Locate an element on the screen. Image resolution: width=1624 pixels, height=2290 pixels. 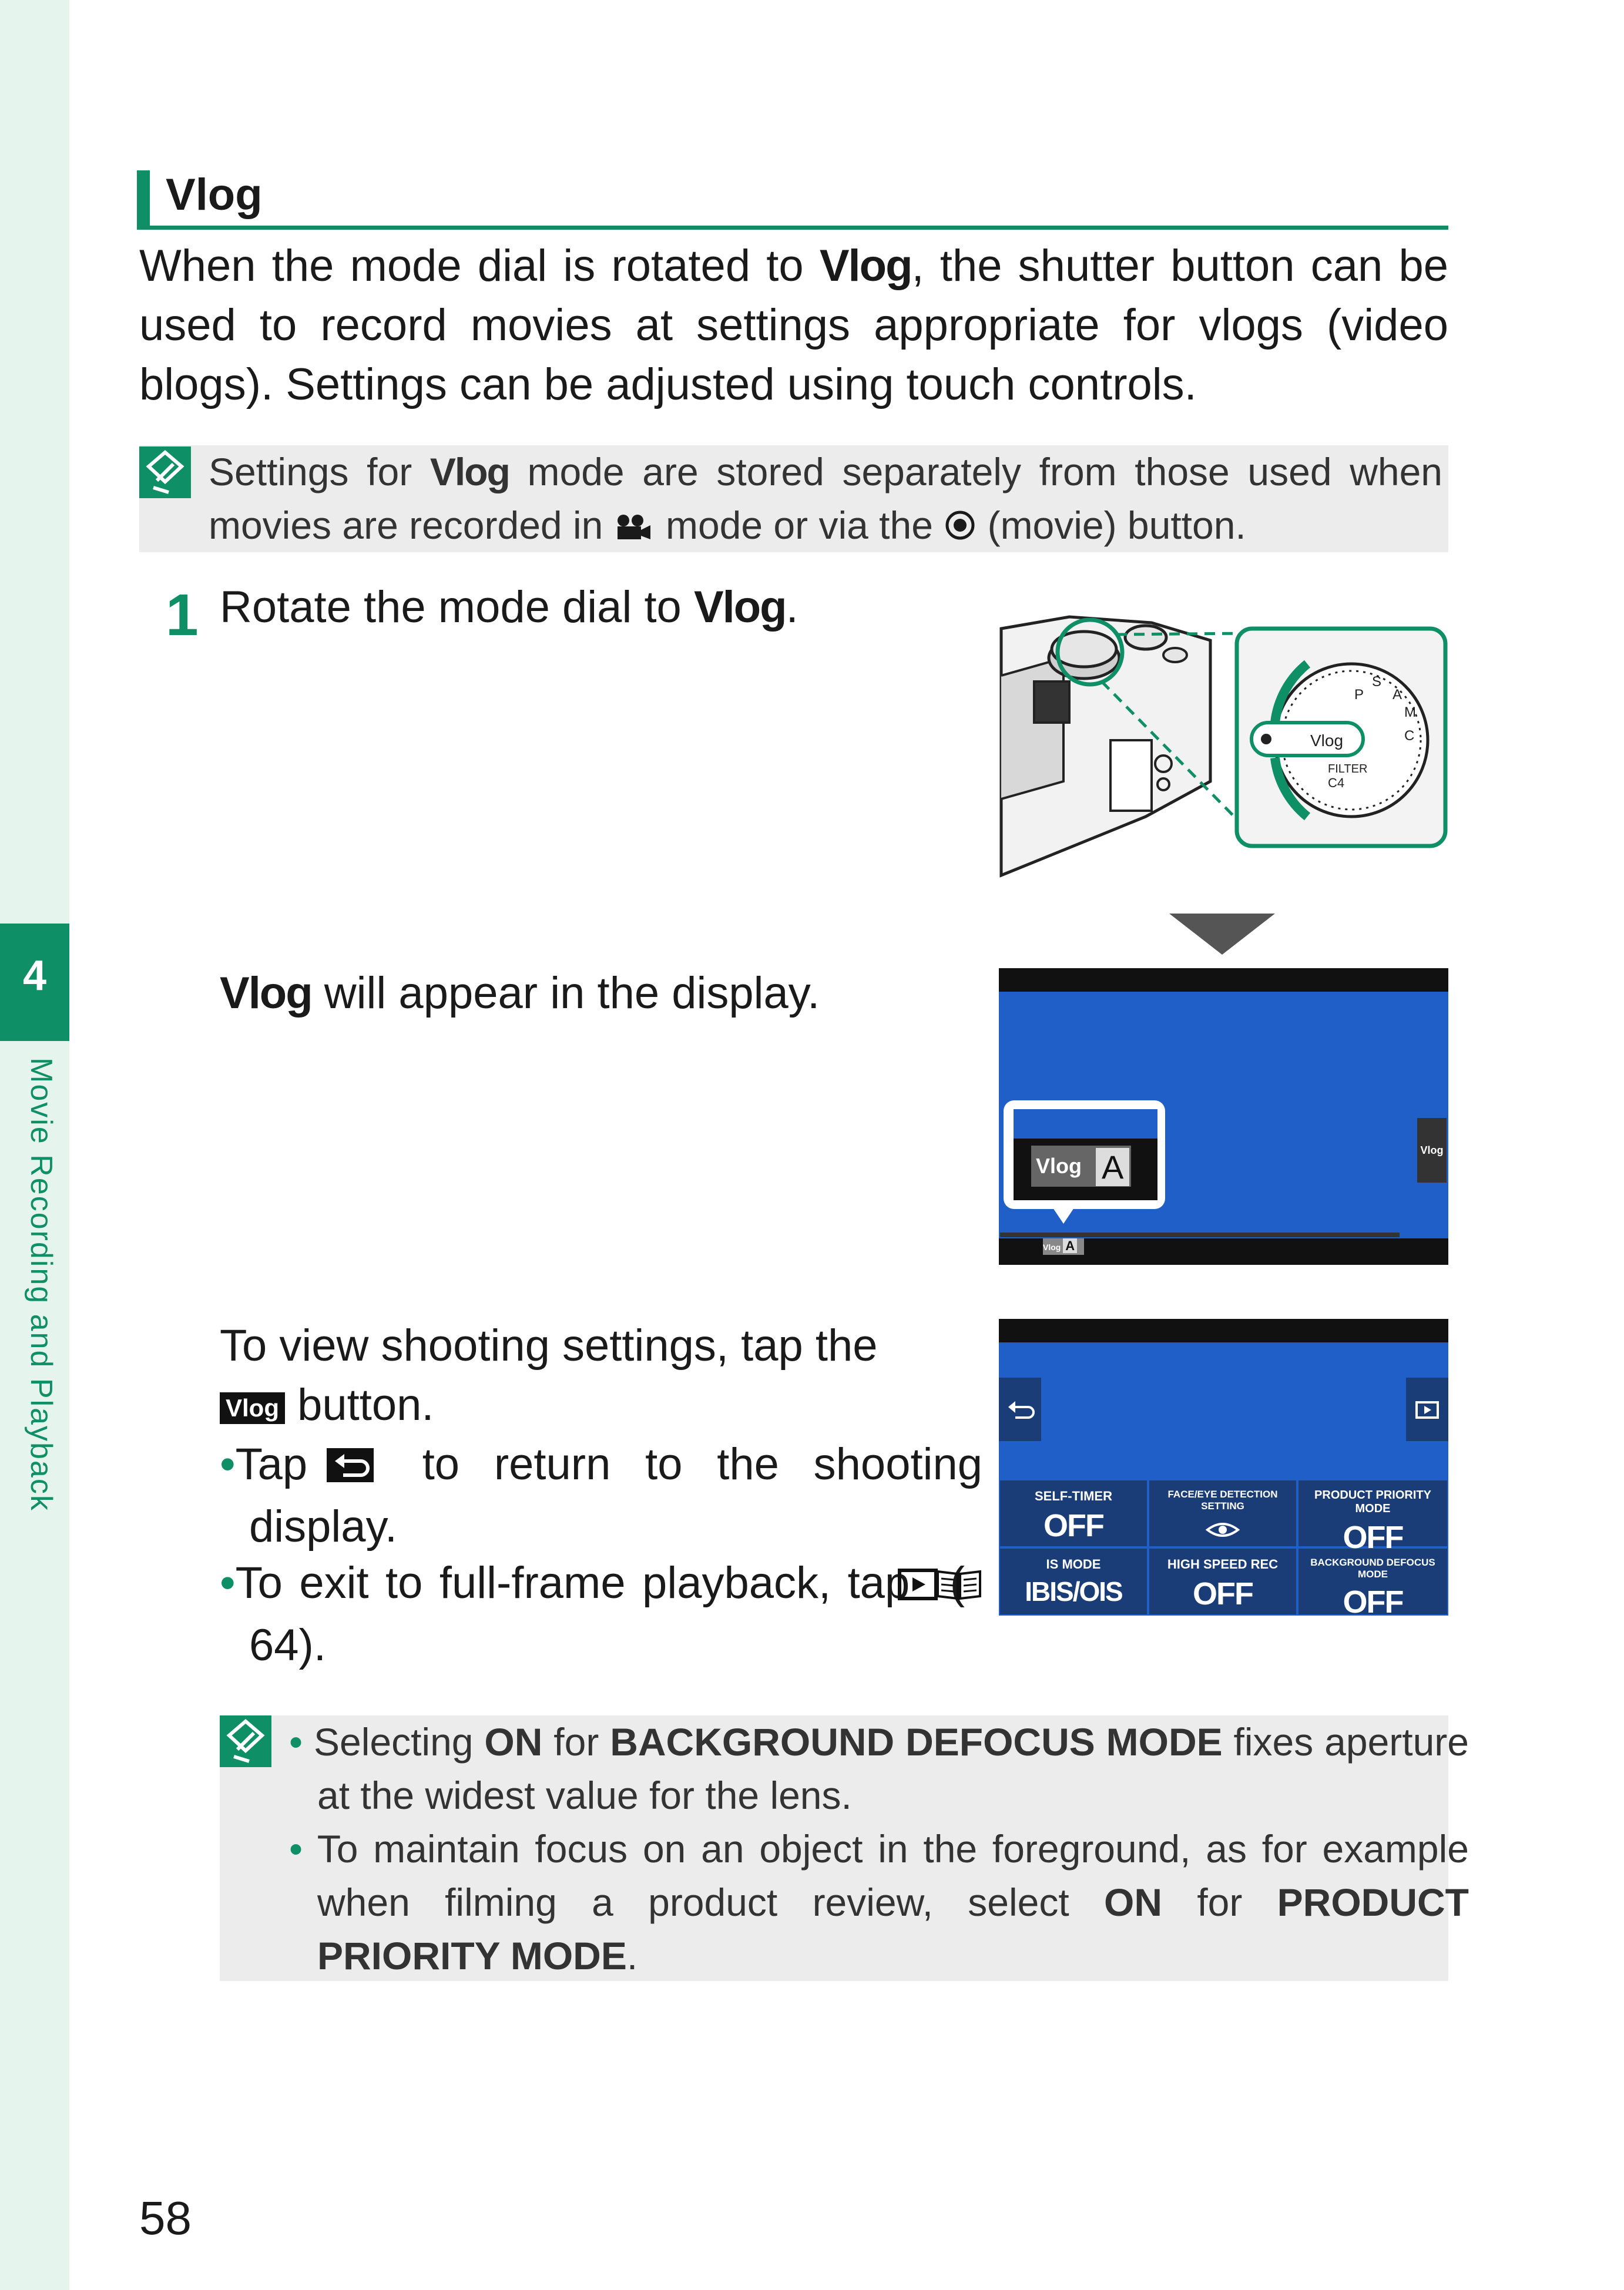
tile-is-mode: IS MODE IBIS/OIS is located at coordinates (1073, 1581).